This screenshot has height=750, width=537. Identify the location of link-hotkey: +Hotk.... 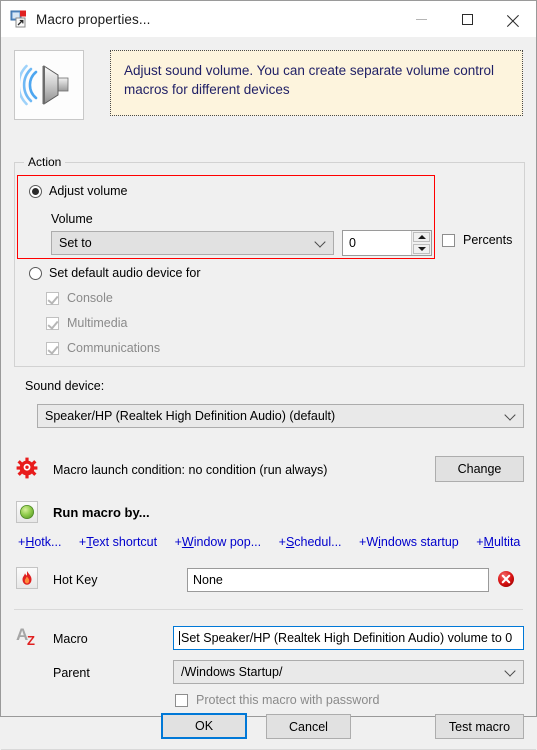
(39, 542).